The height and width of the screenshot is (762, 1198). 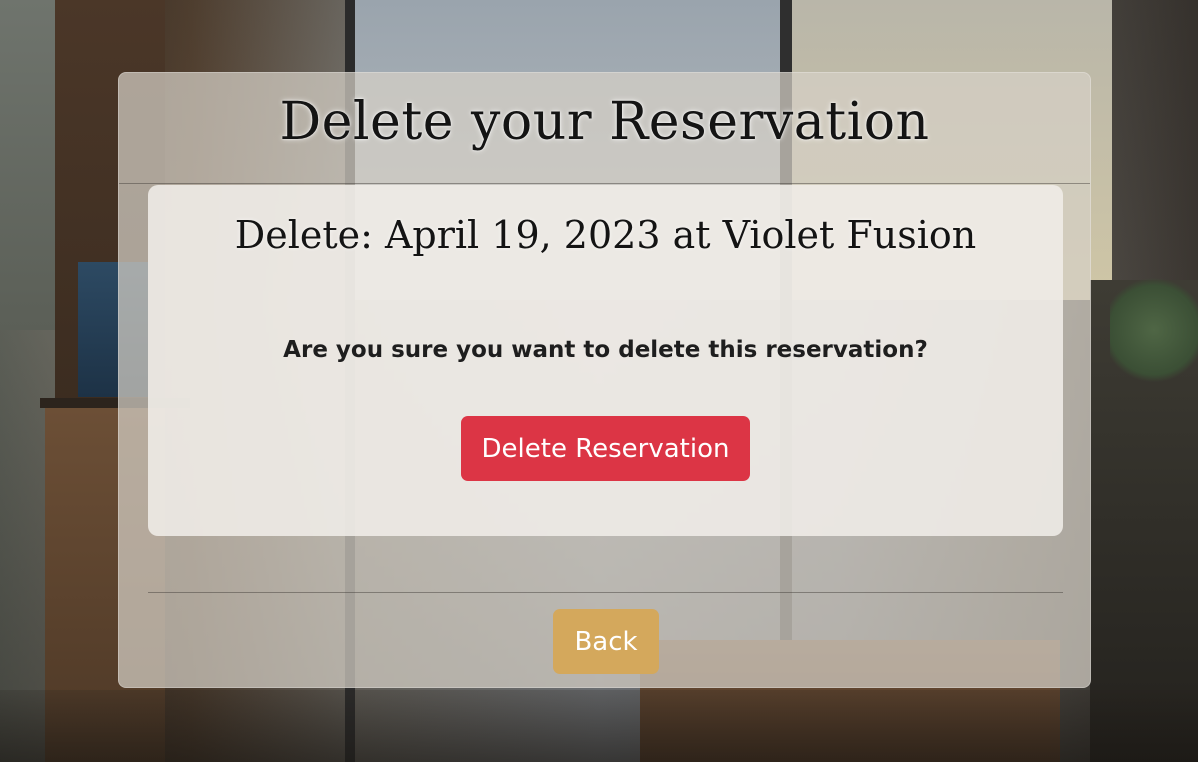 I want to click on delete-reservation-button: Delete Reservation, so click(x=605, y=448).